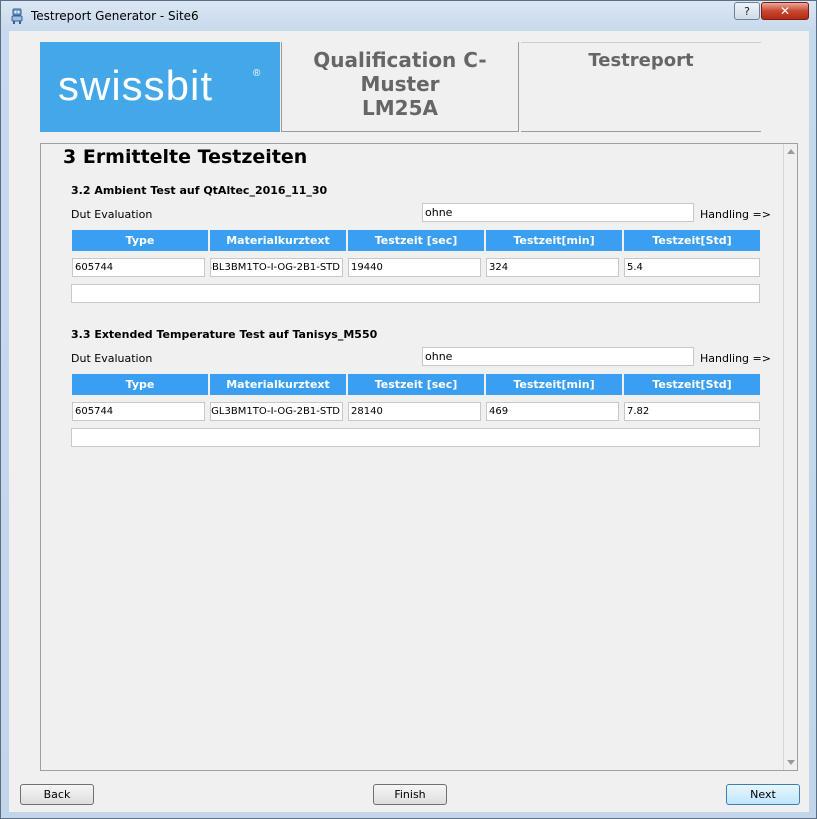 Image resolution: width=817 pixels, height=819 pixels. What do you see at coordinates (185, 157) in the screenshot?
I see `section-title: 3 Ermittelte Testzeiten` at bounding box center [185, 157].